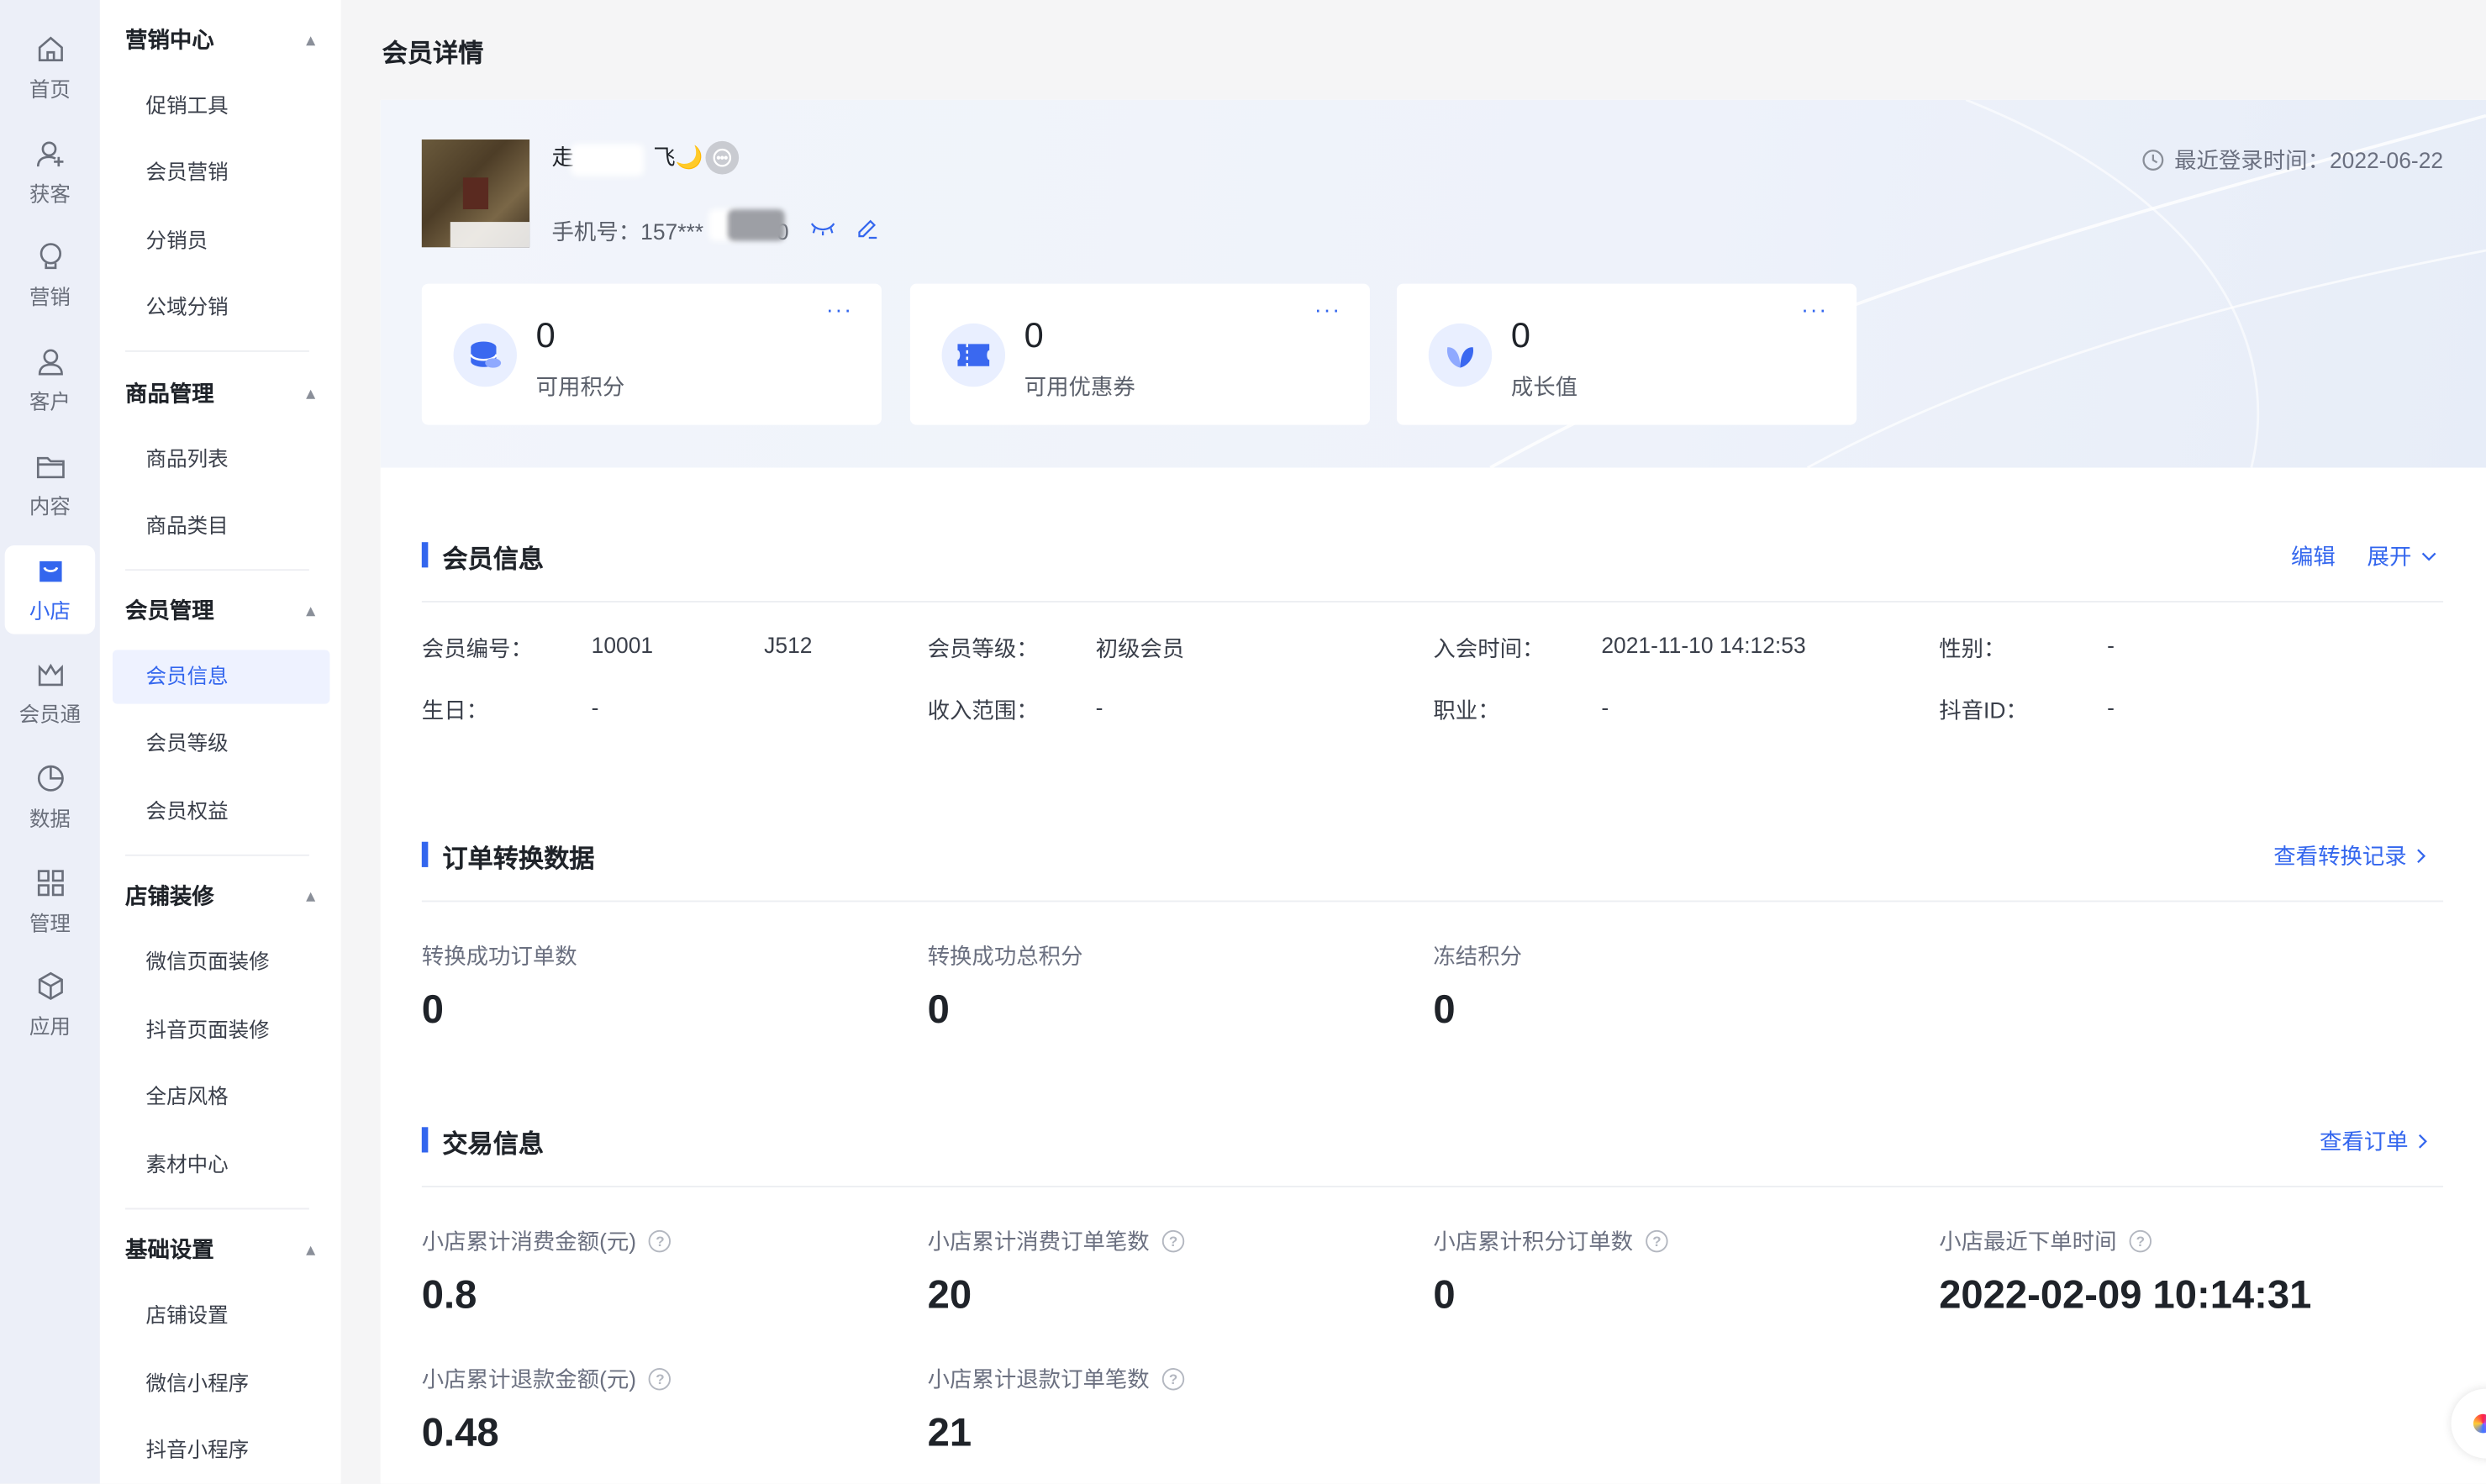 Image resolution: width=2486 pixels, height=1484 pixels. I want to click on pie-chart-icon, so click(49, 778).